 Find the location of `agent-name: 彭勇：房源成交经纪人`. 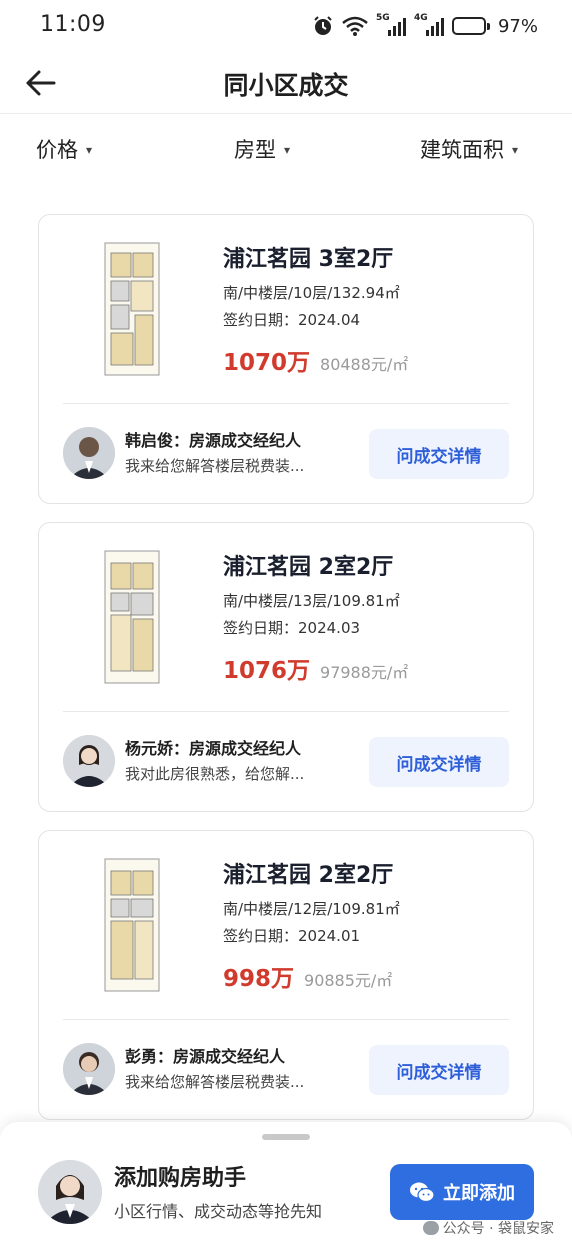

agent-name: 彭勇：房源成交经纪人 is located at coordinates (205, 1056).